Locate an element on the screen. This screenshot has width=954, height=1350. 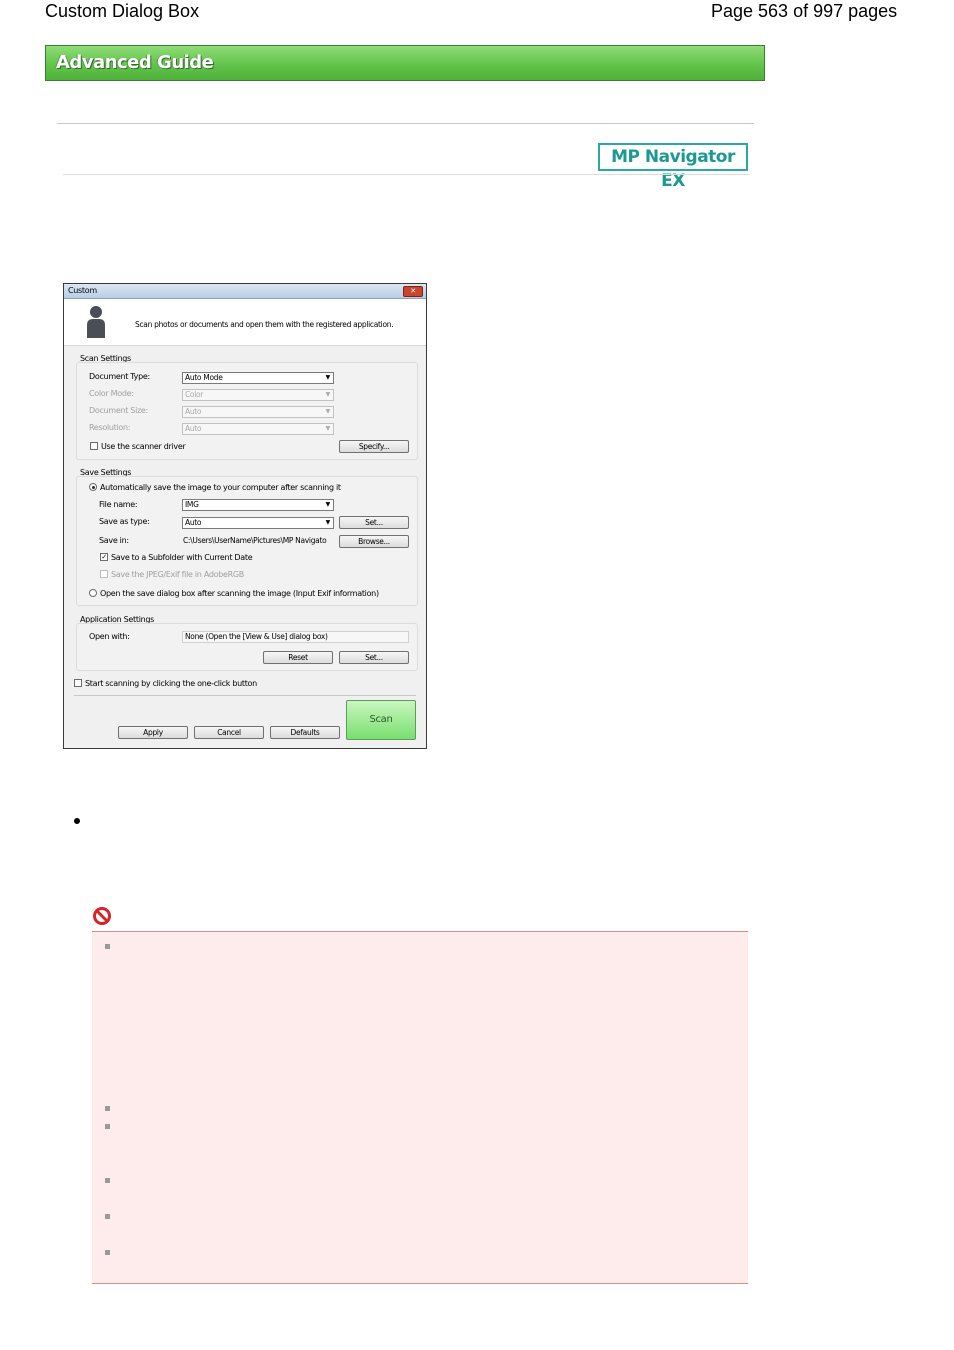
defaults-button: Defaults is located at coordinates (305, 732).